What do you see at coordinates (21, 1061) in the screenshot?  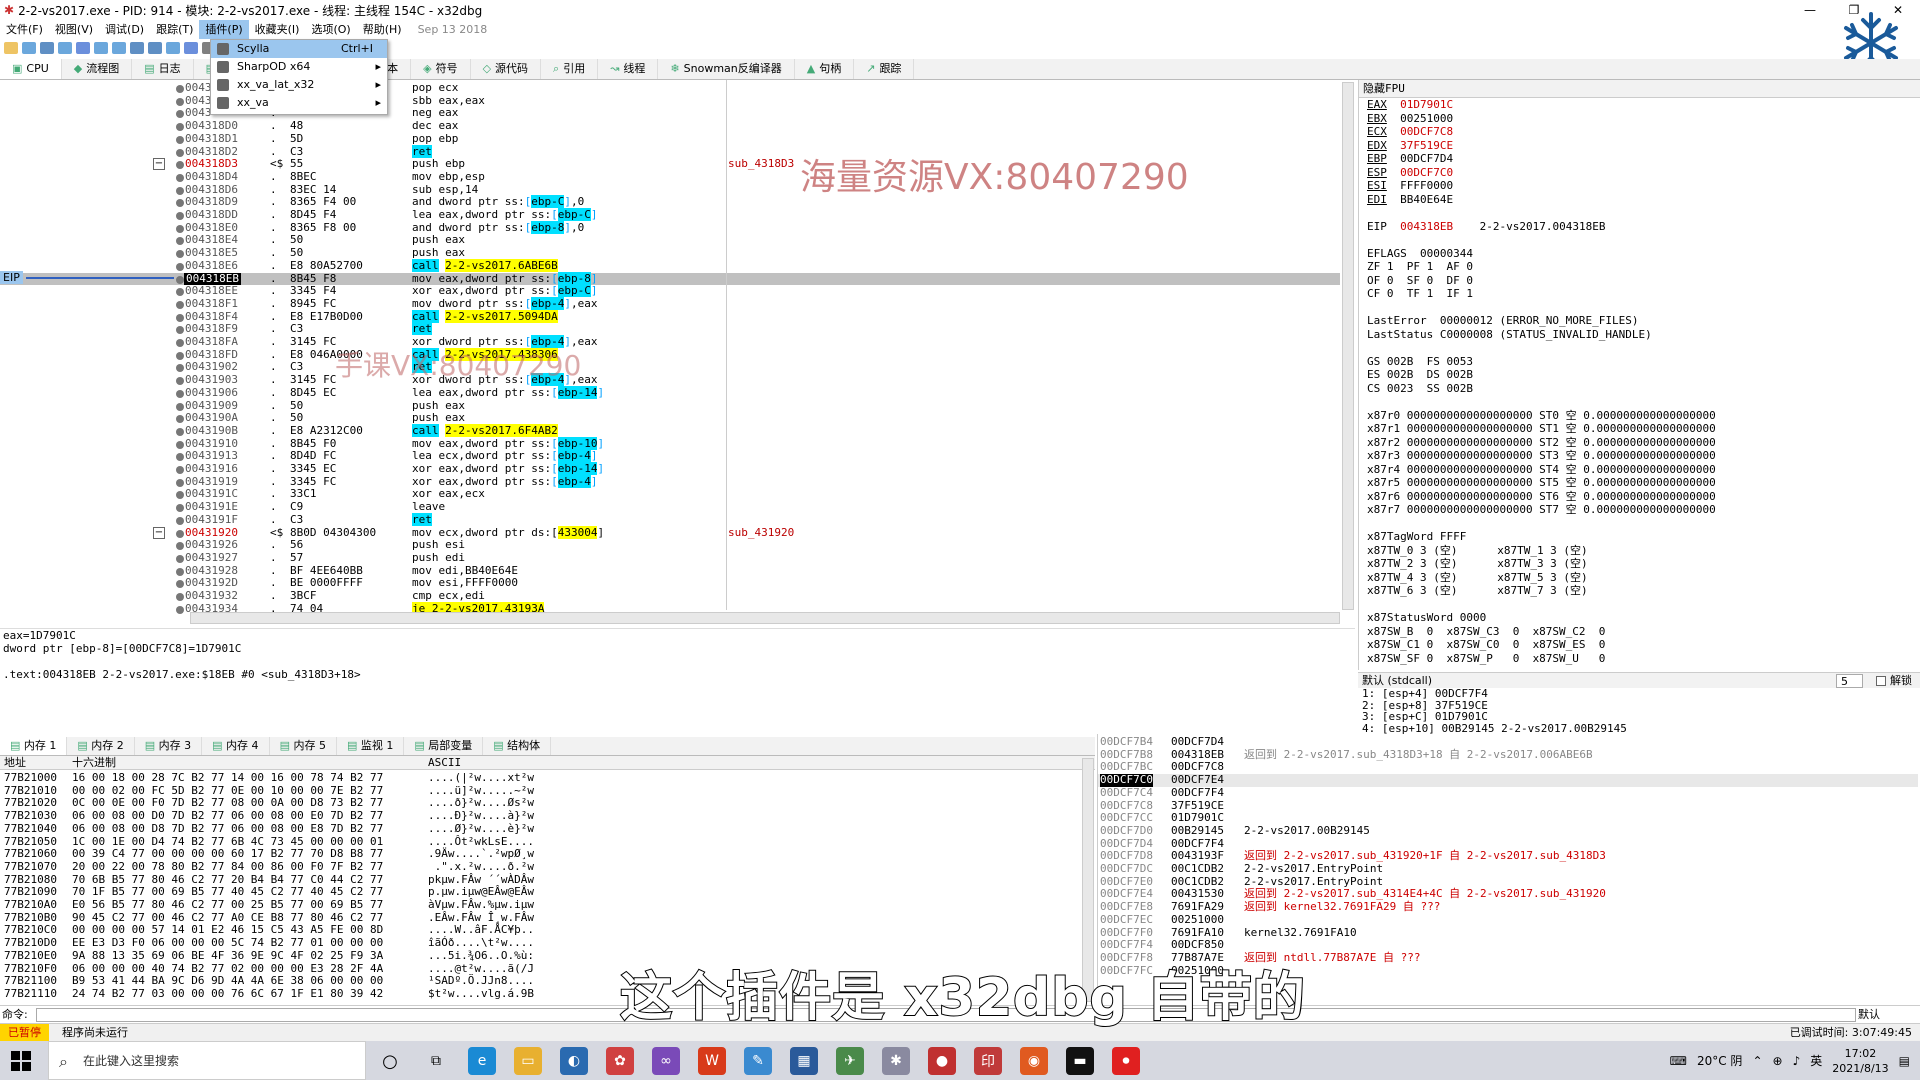 I see `windows-start-icon` at bounding box center [21, 1061].